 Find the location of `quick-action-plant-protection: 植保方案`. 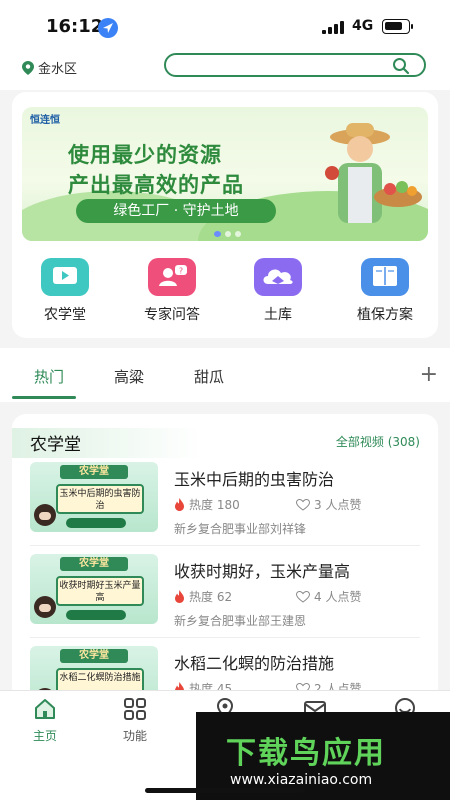

quick-action-plant-protection: 植保方案 is located at coordinates (385, 291).